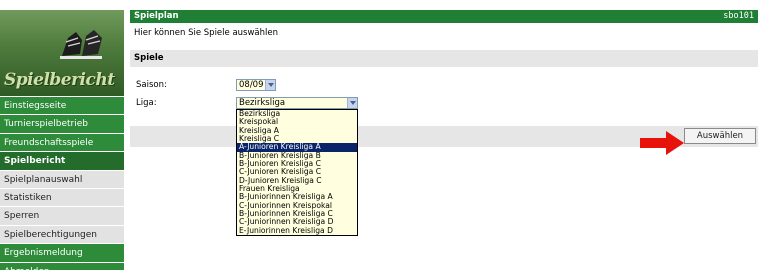  I want to click on logo: Spielbericht, so click(62, 53).